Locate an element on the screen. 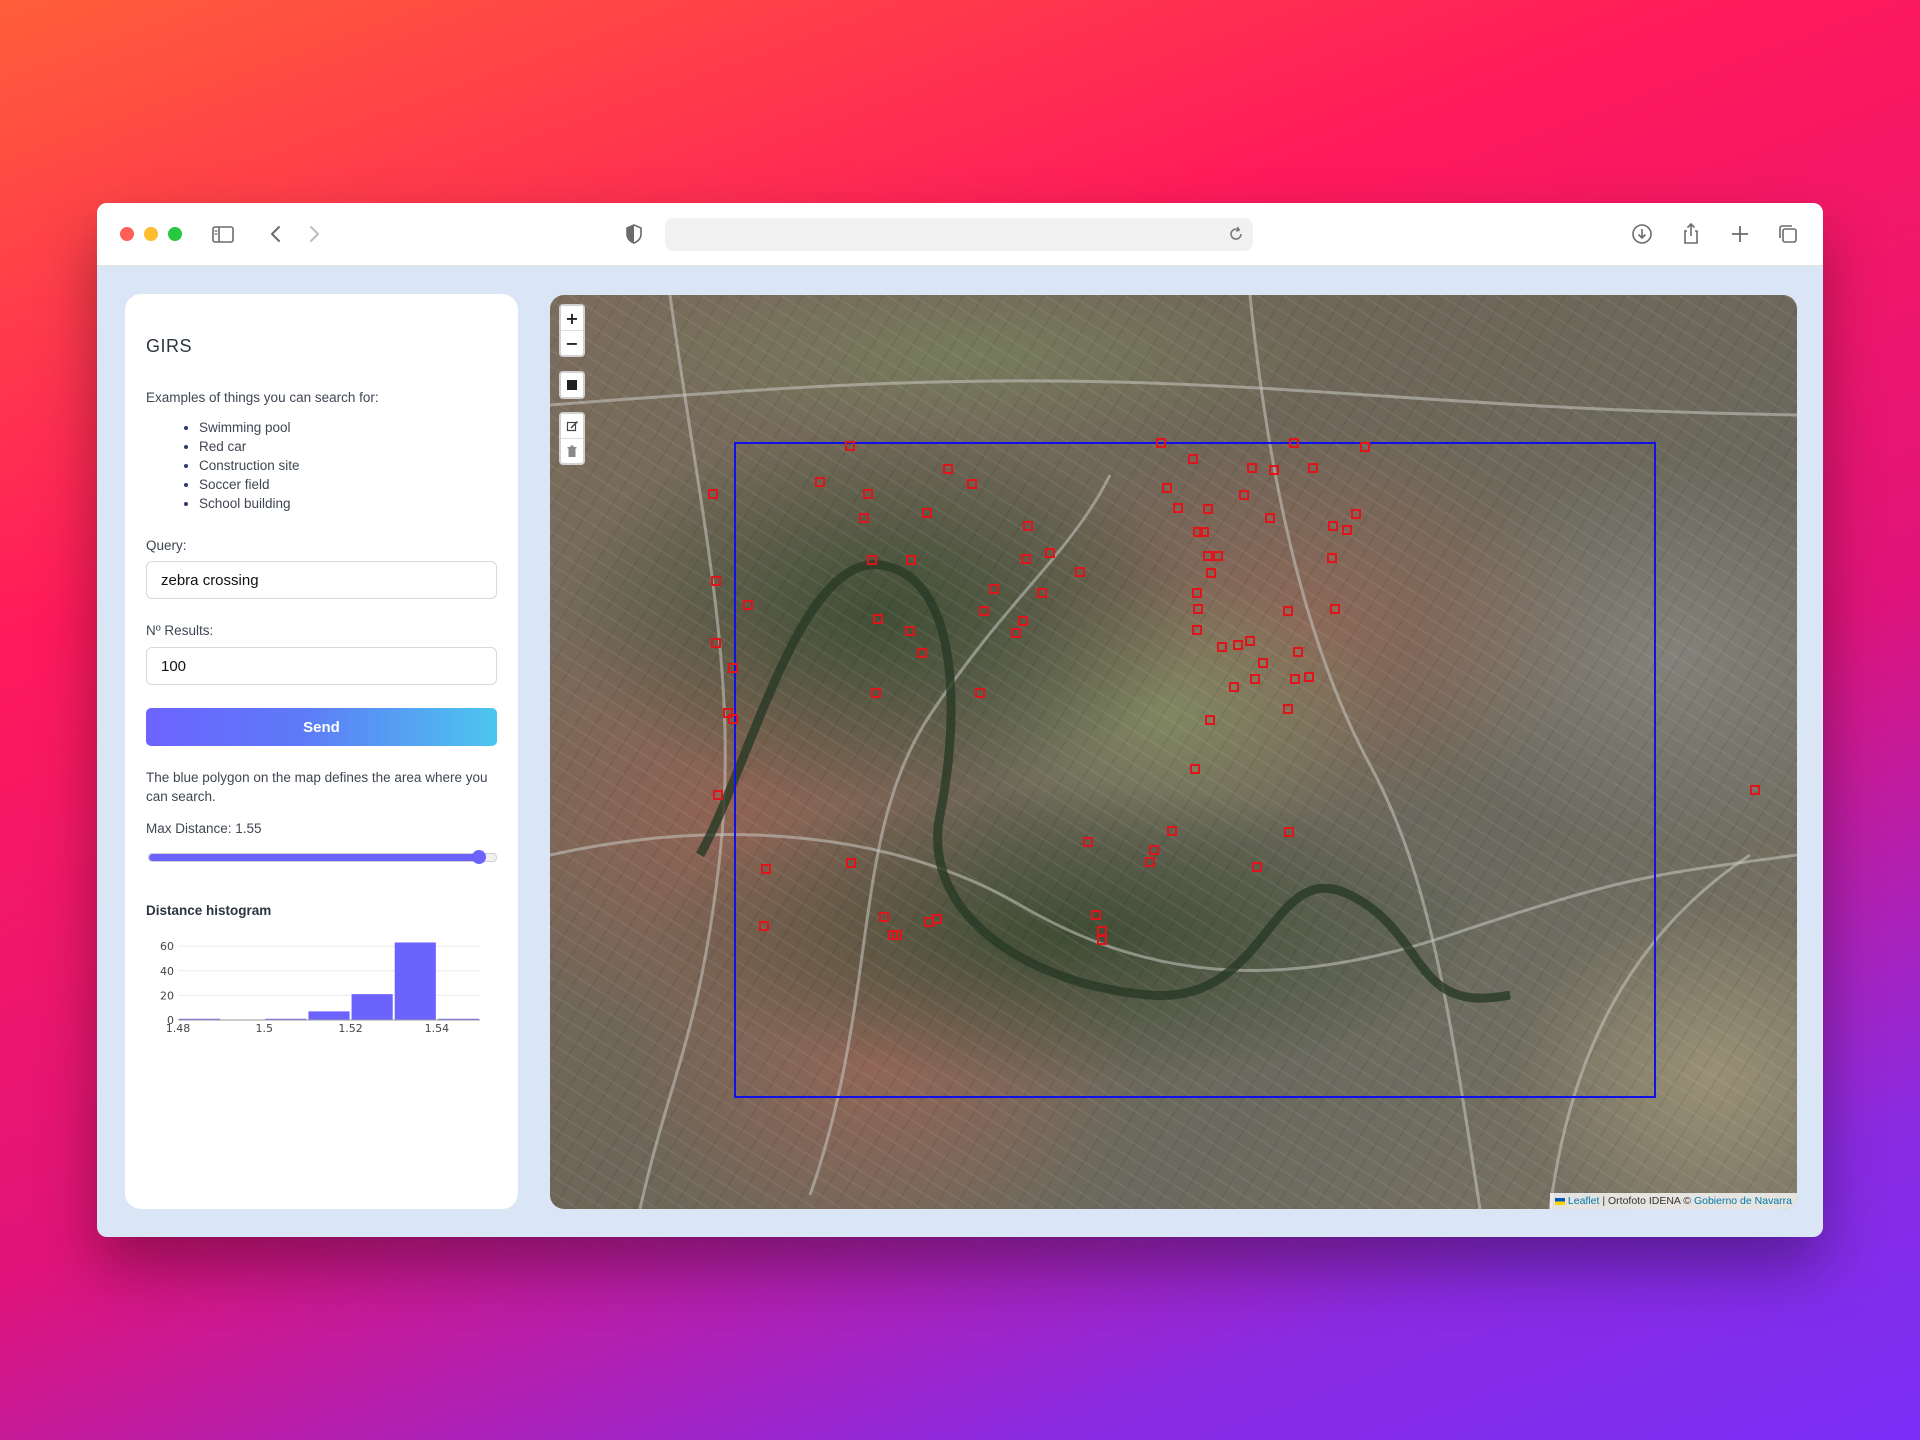 The image size is (1920, 1440). query-input is located at coordinates (321, 580).